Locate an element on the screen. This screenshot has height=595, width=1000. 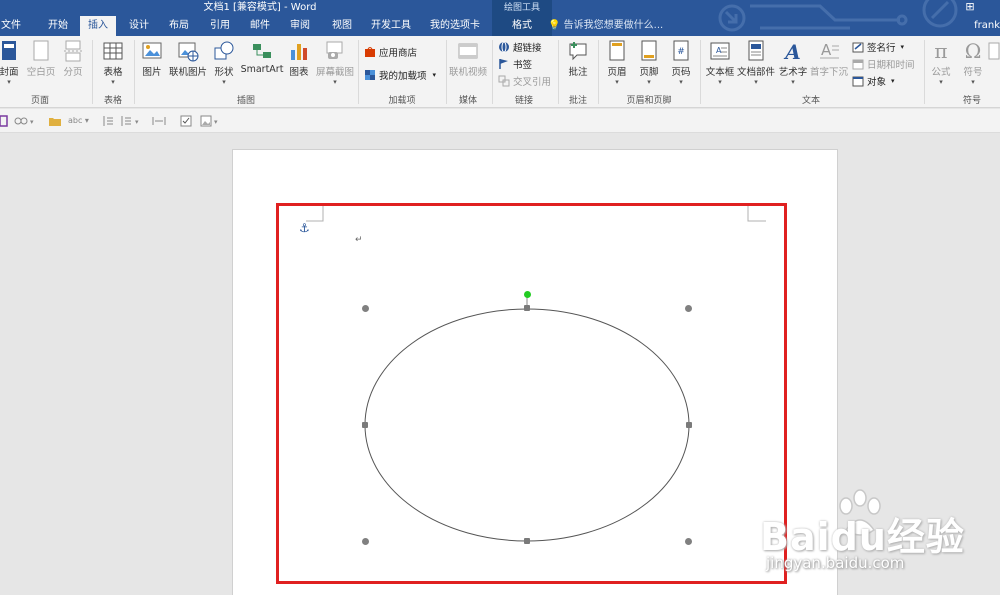
chart-button: 图表 is located at coordinates (299, 67).